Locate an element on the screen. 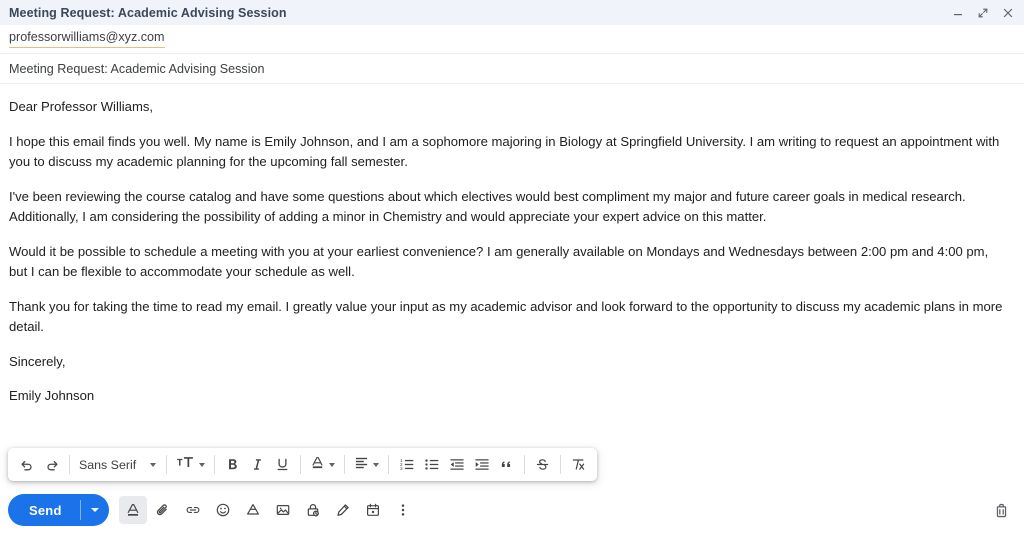 This screenshot has height=533, width=1024. formatting-toolbar: Sans Serif 1 2 3 is located at coordinates (303, 464).